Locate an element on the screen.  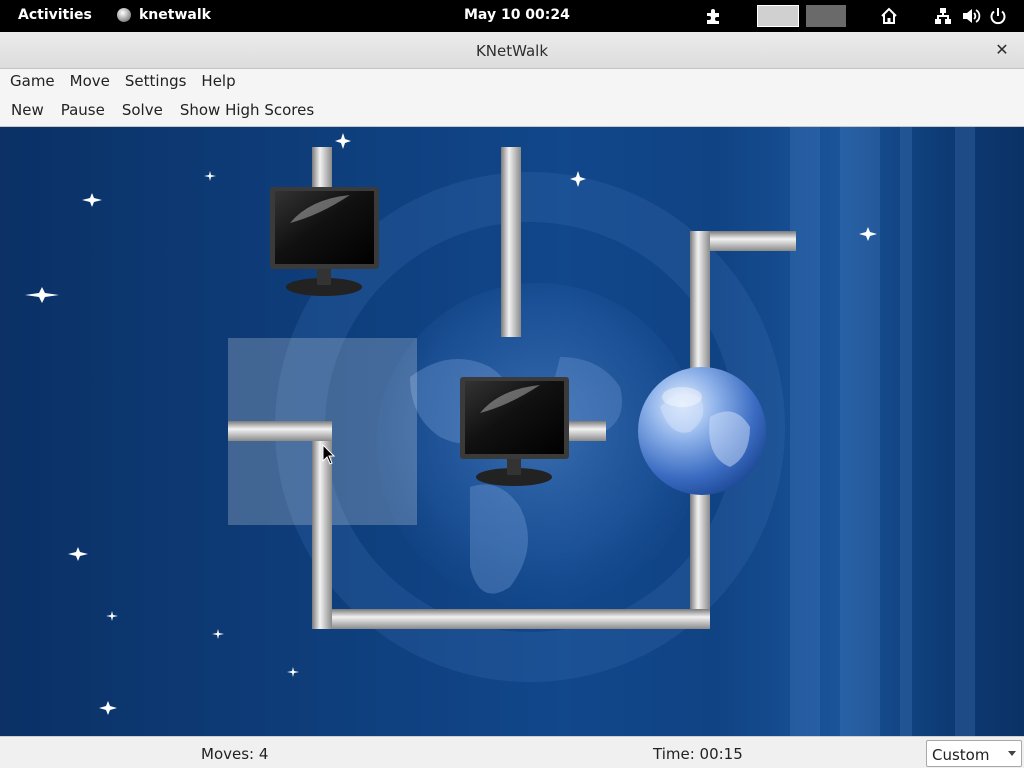
high-scores-button: Show High Scores is located at coordinates (244, 110).